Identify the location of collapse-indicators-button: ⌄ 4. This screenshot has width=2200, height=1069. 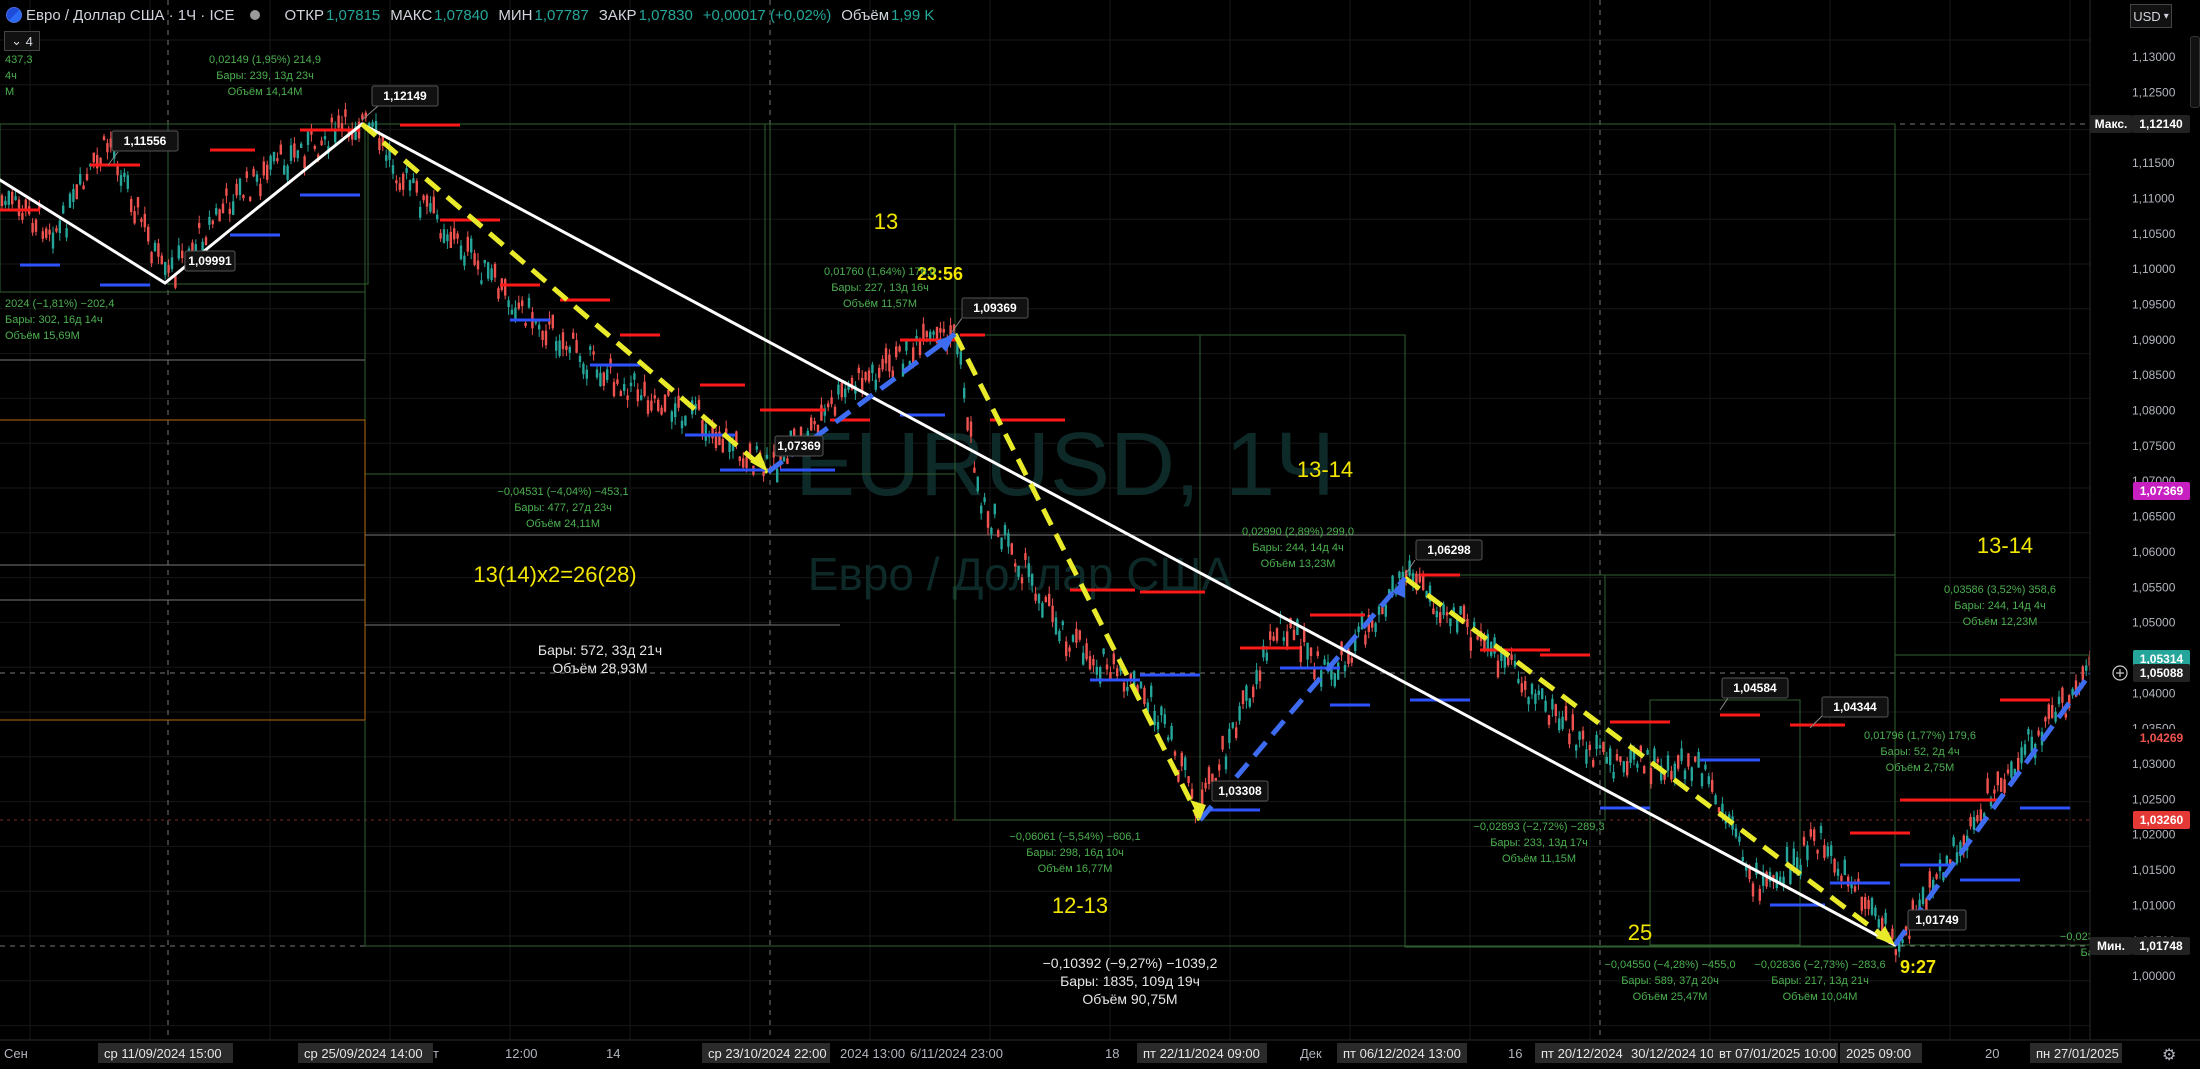
(22, 41).